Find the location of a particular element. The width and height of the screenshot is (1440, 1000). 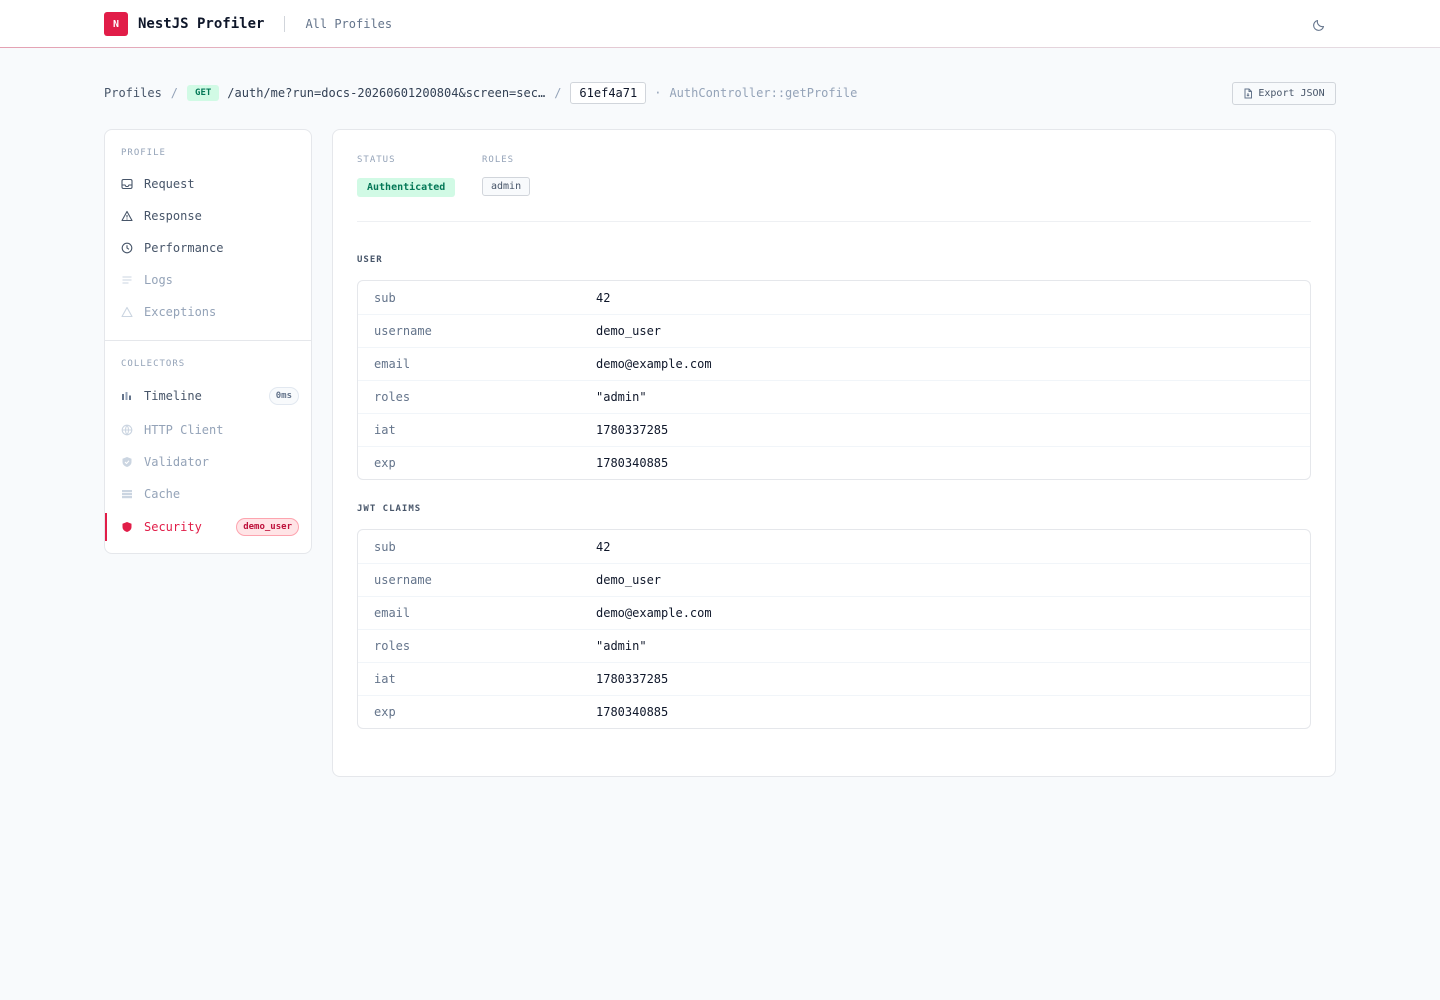

sidebar-item-timeline: Timeline 0ms is located at coordinates (208, 396).